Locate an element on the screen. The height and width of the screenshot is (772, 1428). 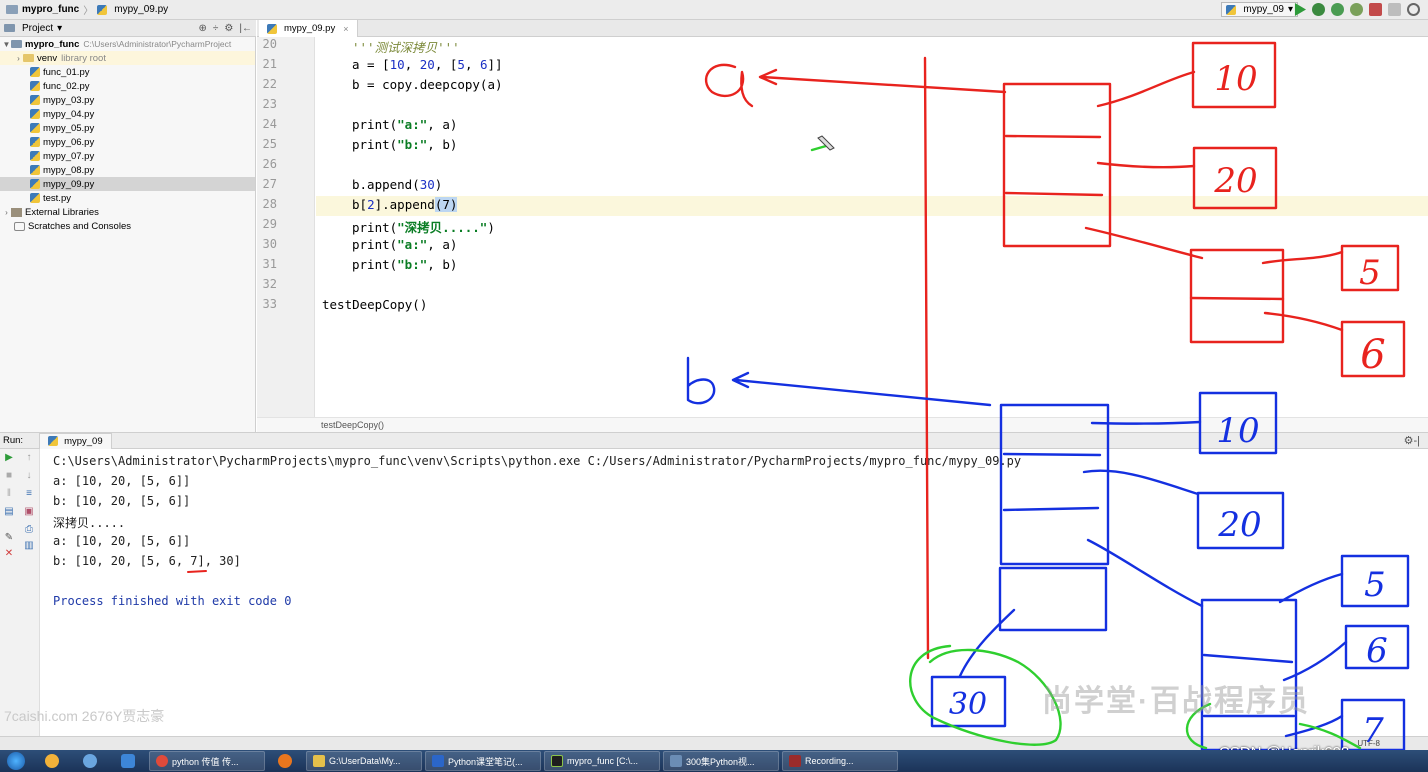
trash-icon: ▥ is located at coordinates (29, 546).